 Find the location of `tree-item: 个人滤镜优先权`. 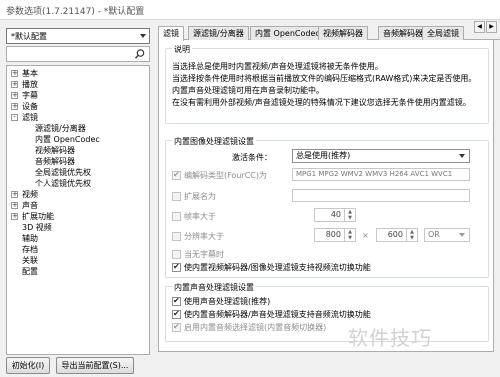

tree-item: 个人滤镜优先权 is located at coordinates (78, 183).